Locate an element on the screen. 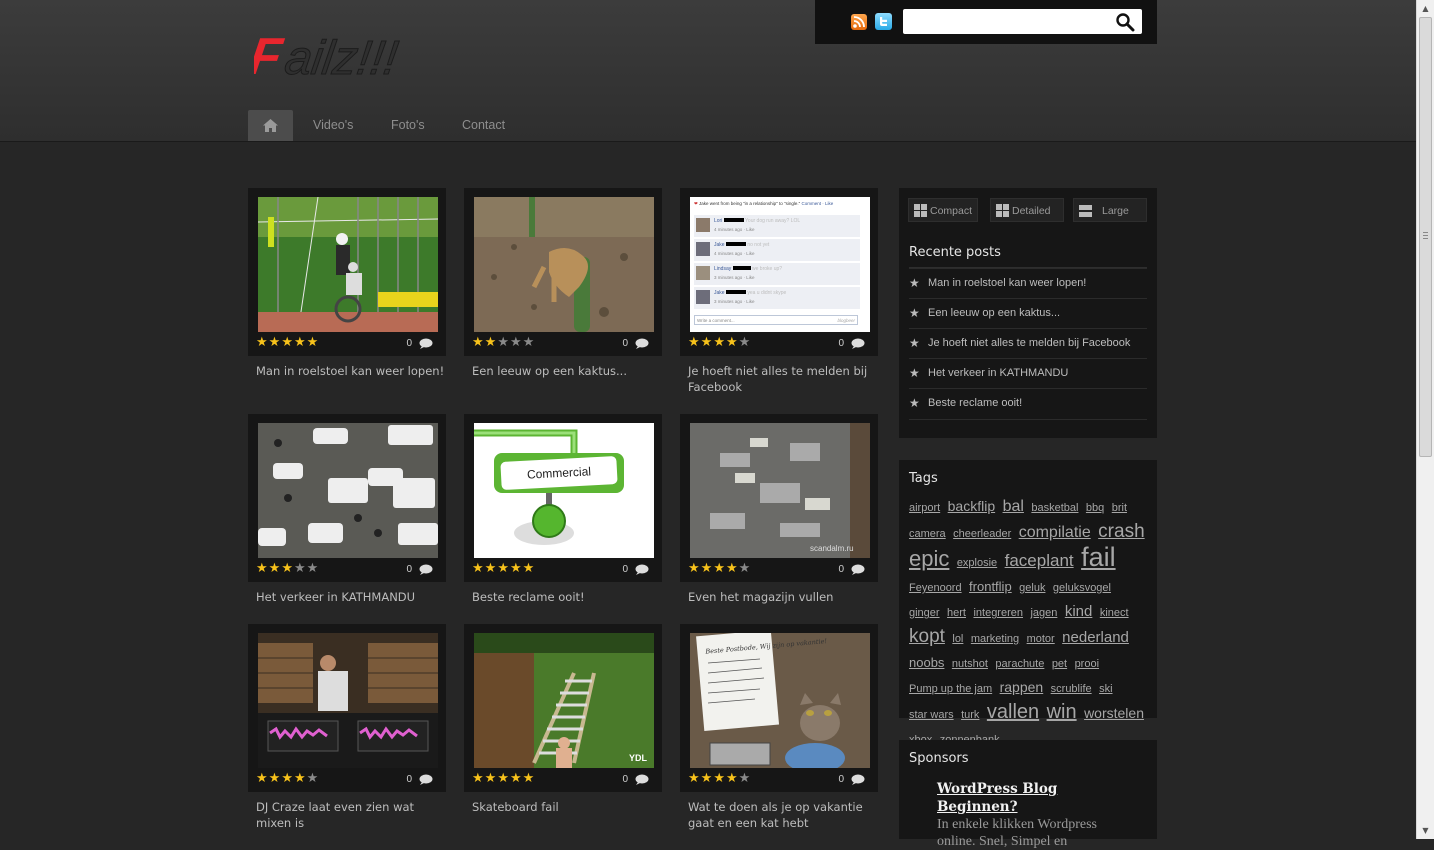 The width and height of the screenshot is (1434, 850). tag-link: Pump up the jam is located at coordinates (950, 689).